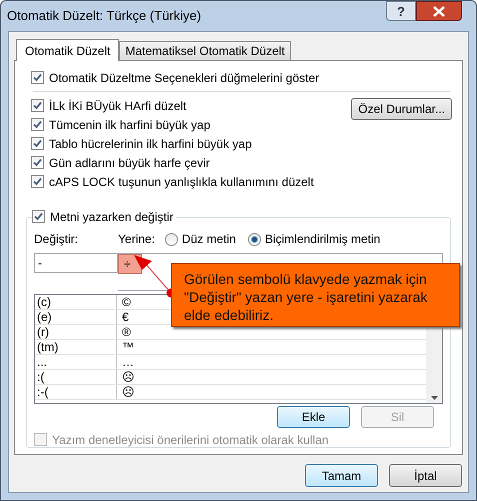  I want to click on table-cell: (tm), so click(76, 347).